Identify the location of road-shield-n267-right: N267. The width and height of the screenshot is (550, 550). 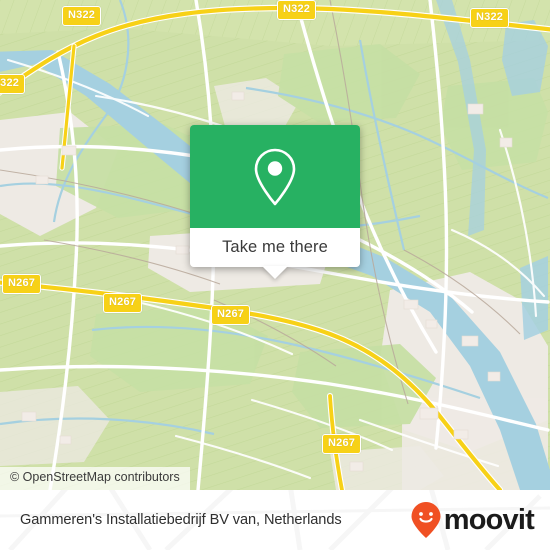
(231, 315).